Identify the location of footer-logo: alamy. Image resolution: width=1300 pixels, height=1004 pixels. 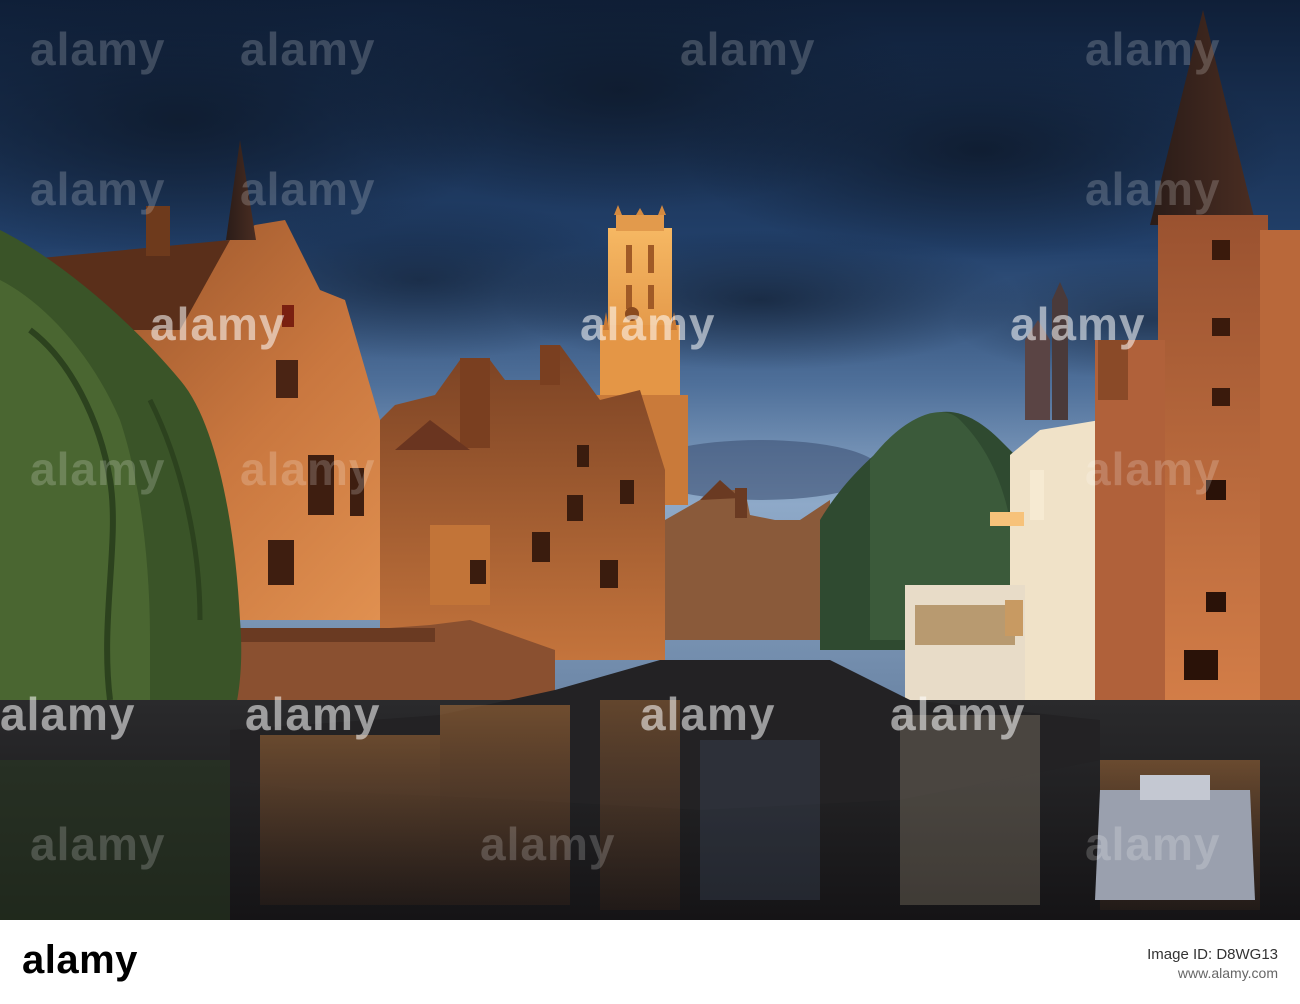
(80, 960).